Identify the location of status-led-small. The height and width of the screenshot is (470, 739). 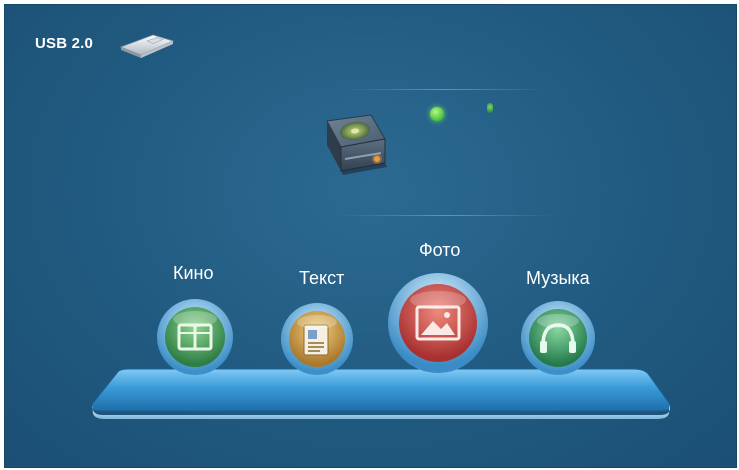
(490, 108).